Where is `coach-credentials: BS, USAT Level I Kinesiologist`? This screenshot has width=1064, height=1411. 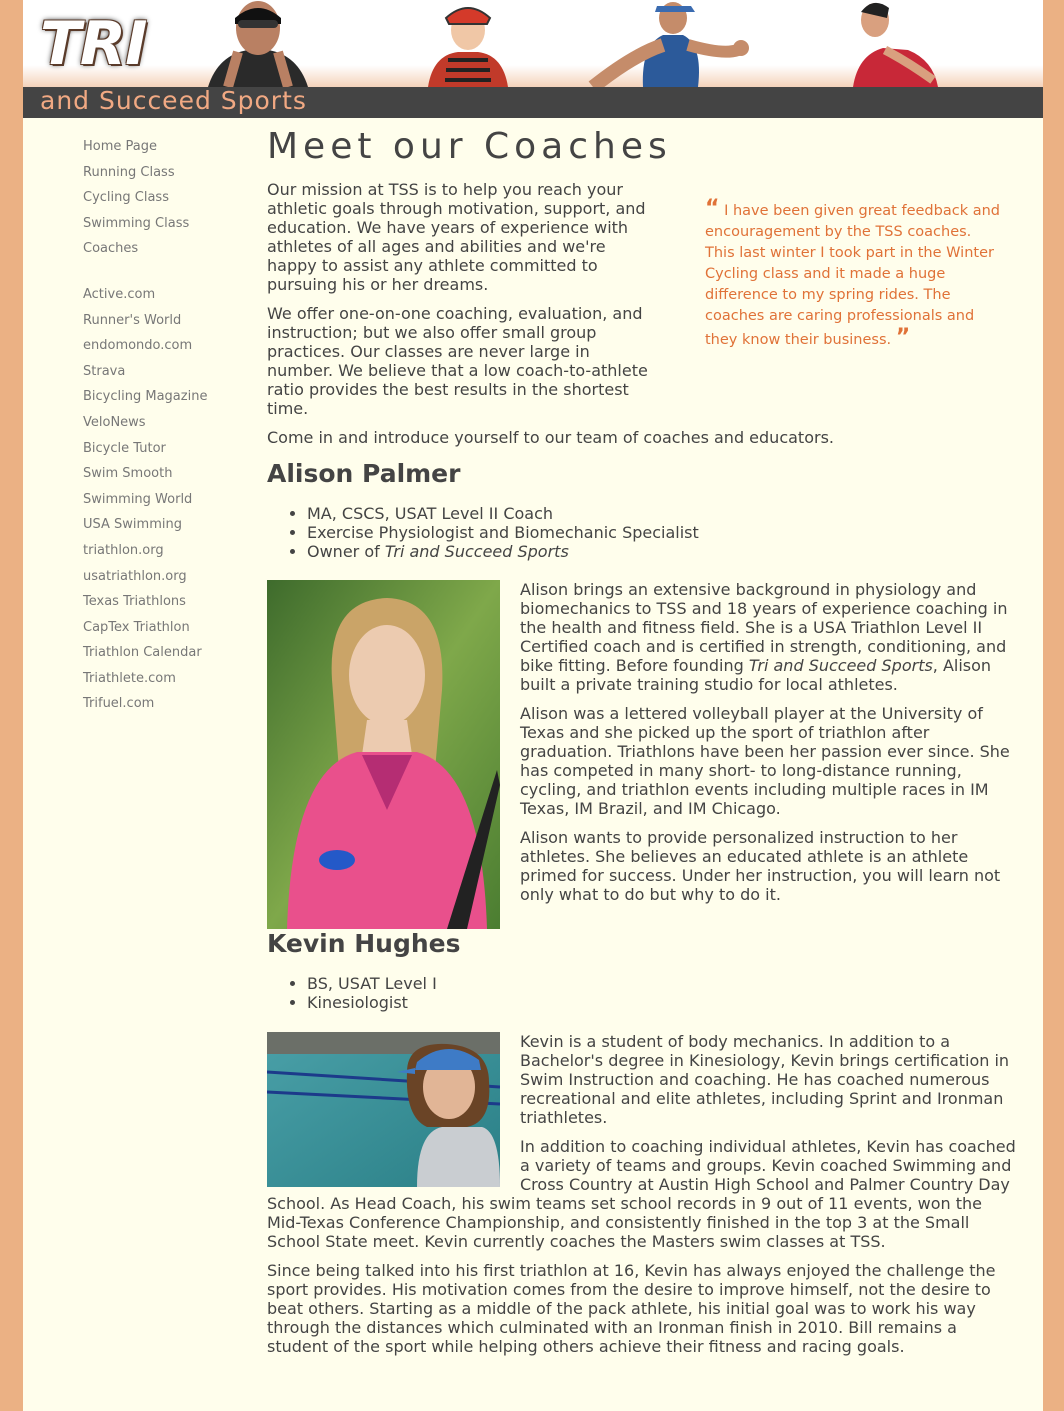
coach-credentials: BS, USAT Level I Kinesiologist is located at coordinates (642, 993).